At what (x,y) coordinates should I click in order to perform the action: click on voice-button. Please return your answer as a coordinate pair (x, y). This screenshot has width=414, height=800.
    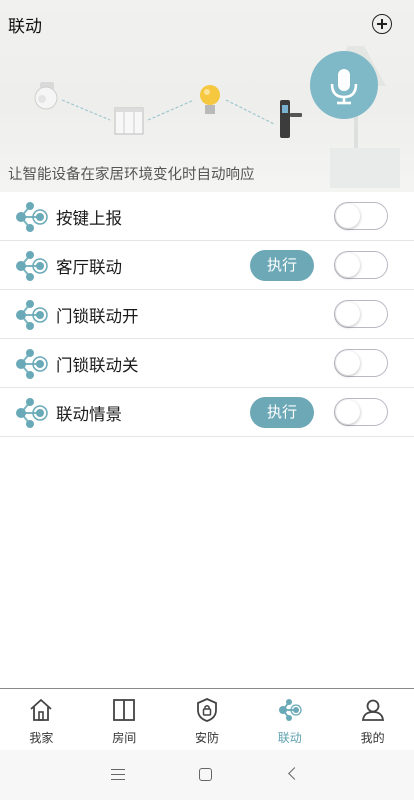
    Looking at the image, I should click on (344, 85).